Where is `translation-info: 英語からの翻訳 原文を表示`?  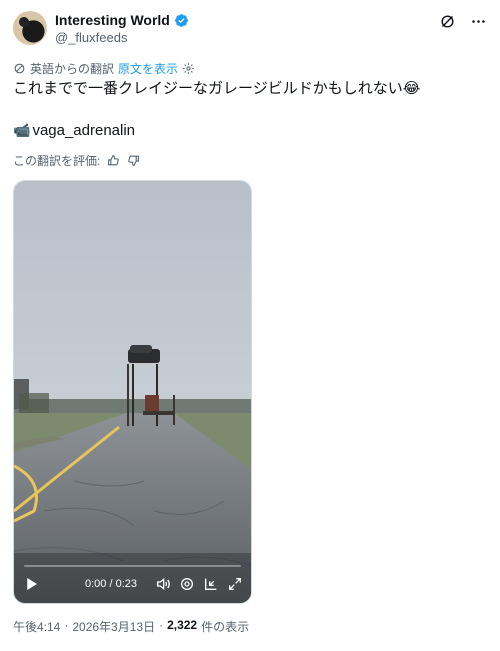
translation-info: 英語からの翻訳 原文を表示 is located at coordinates (104, 68).